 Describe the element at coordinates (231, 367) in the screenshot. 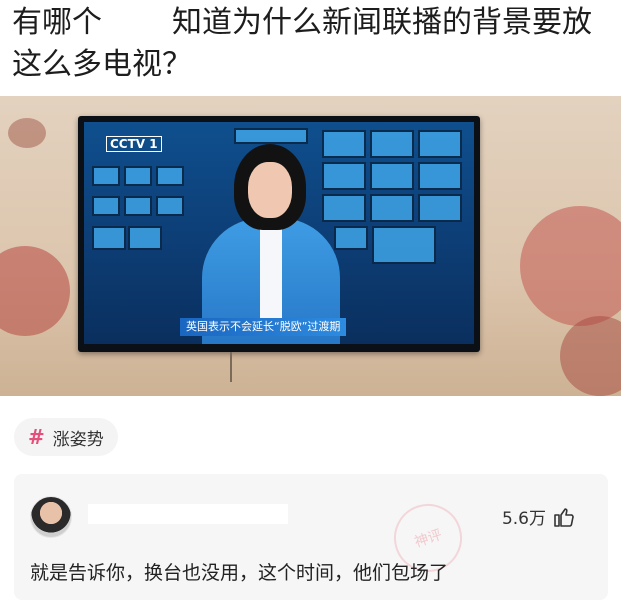

I see `tv-cable` at that location.